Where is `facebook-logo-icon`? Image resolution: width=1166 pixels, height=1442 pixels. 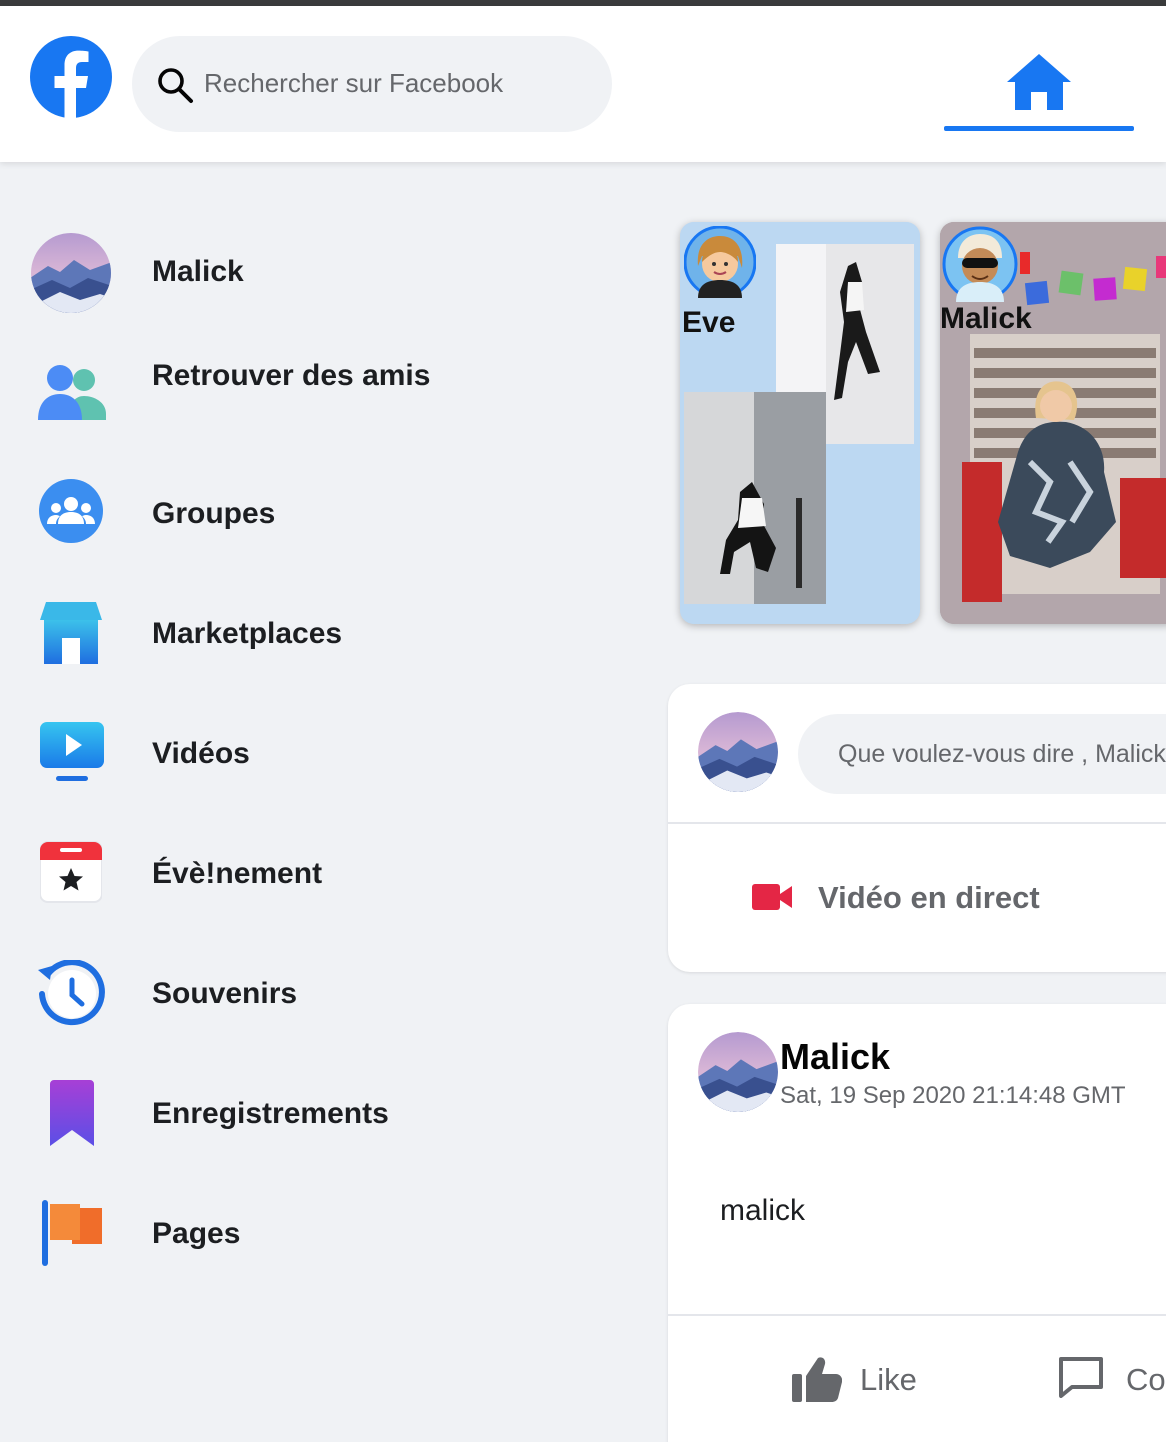 facebook-logo-icon is located at coordinates (71, 77).